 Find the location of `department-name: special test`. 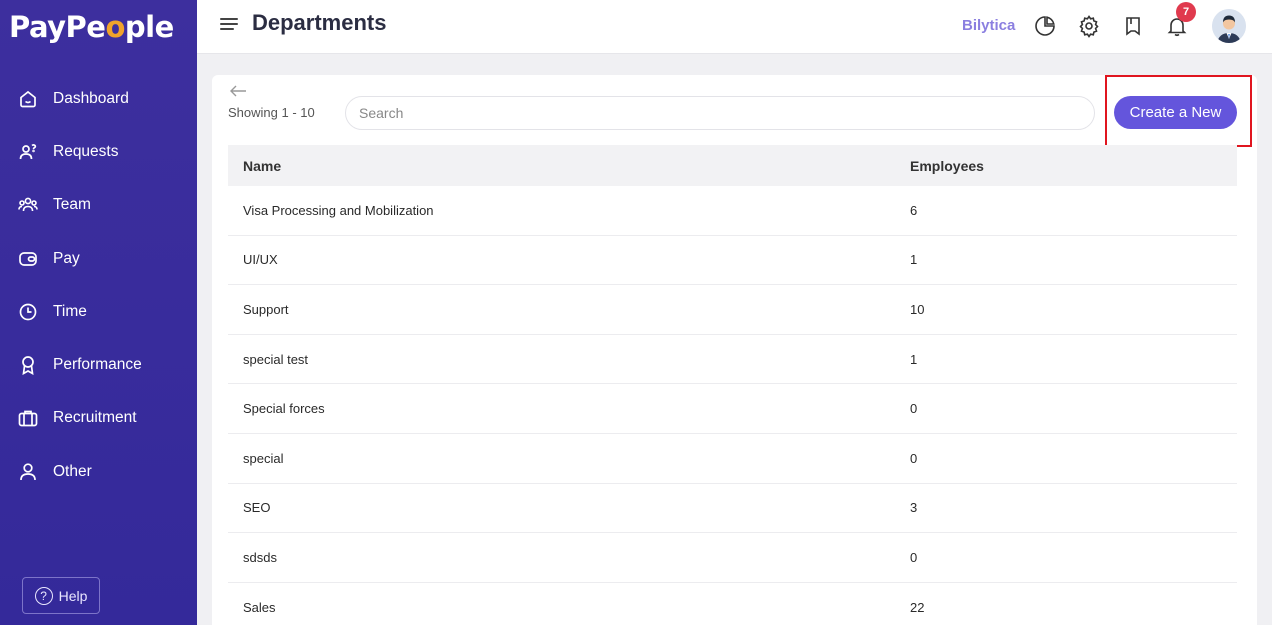

department-name: special test is located at coordinates (276, 359).